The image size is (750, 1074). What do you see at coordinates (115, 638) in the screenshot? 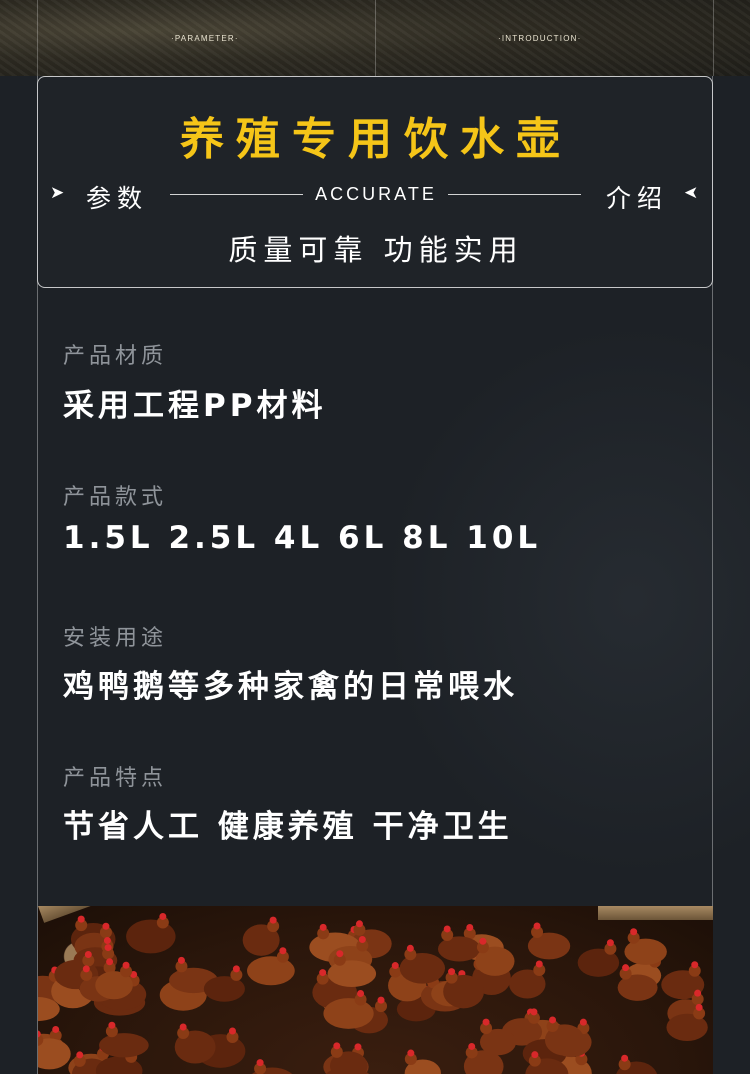
I see `param-label-usage: 安装用途` at bounding box center [115, 638].